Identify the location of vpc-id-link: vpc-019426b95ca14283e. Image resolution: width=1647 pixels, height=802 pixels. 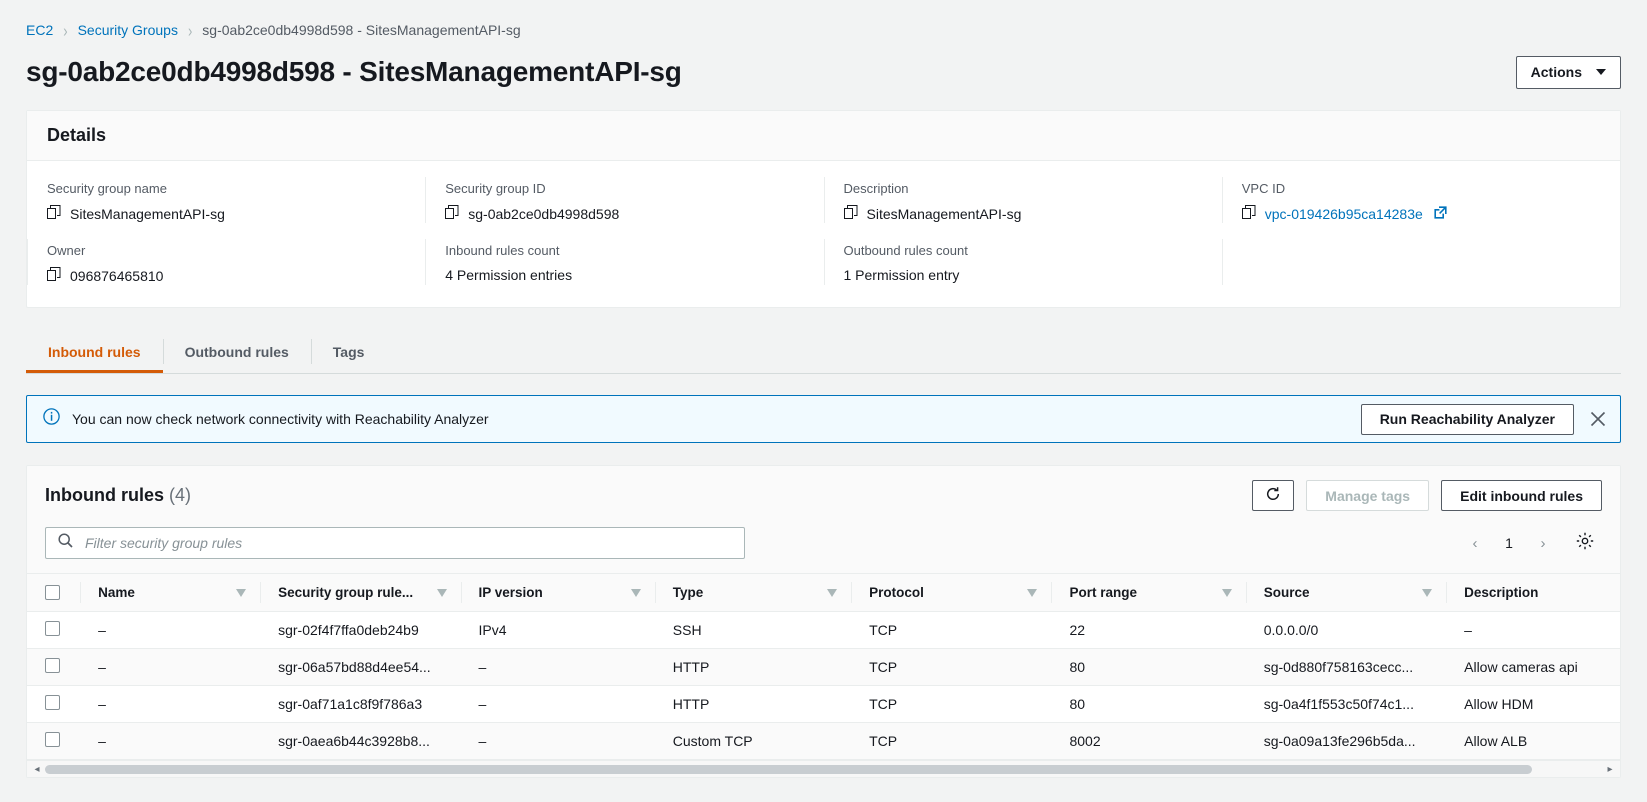
(1344, 214).